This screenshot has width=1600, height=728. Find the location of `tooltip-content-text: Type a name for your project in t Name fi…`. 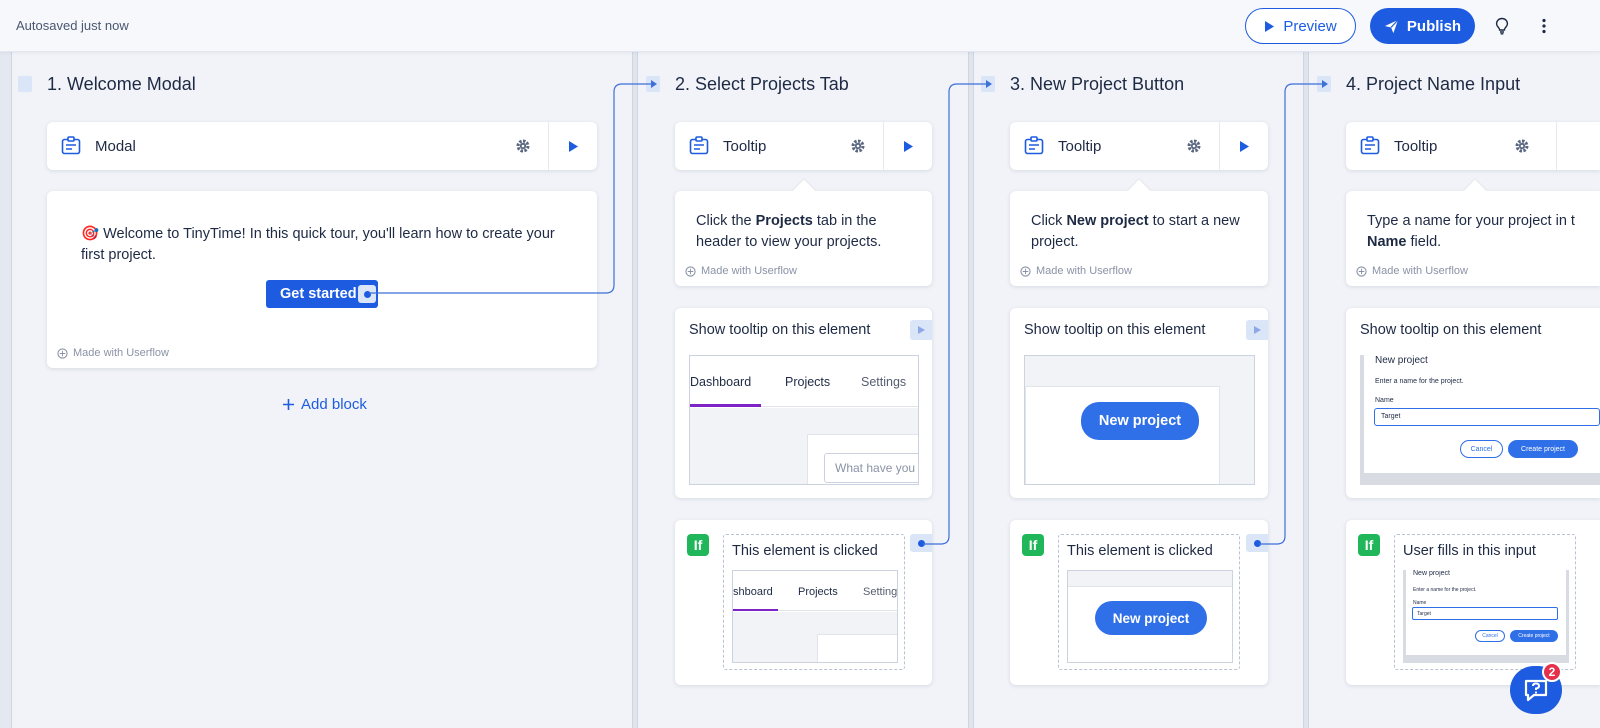

tooltip-content-text: Type a name for your project in t Name fi… is located at coordinates (1483, 232).